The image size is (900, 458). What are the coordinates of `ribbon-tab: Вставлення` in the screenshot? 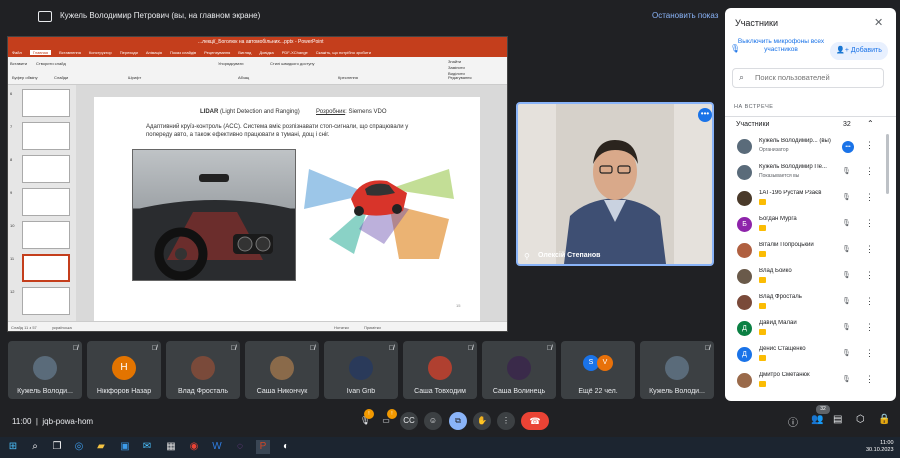 It's located at (70, 52).